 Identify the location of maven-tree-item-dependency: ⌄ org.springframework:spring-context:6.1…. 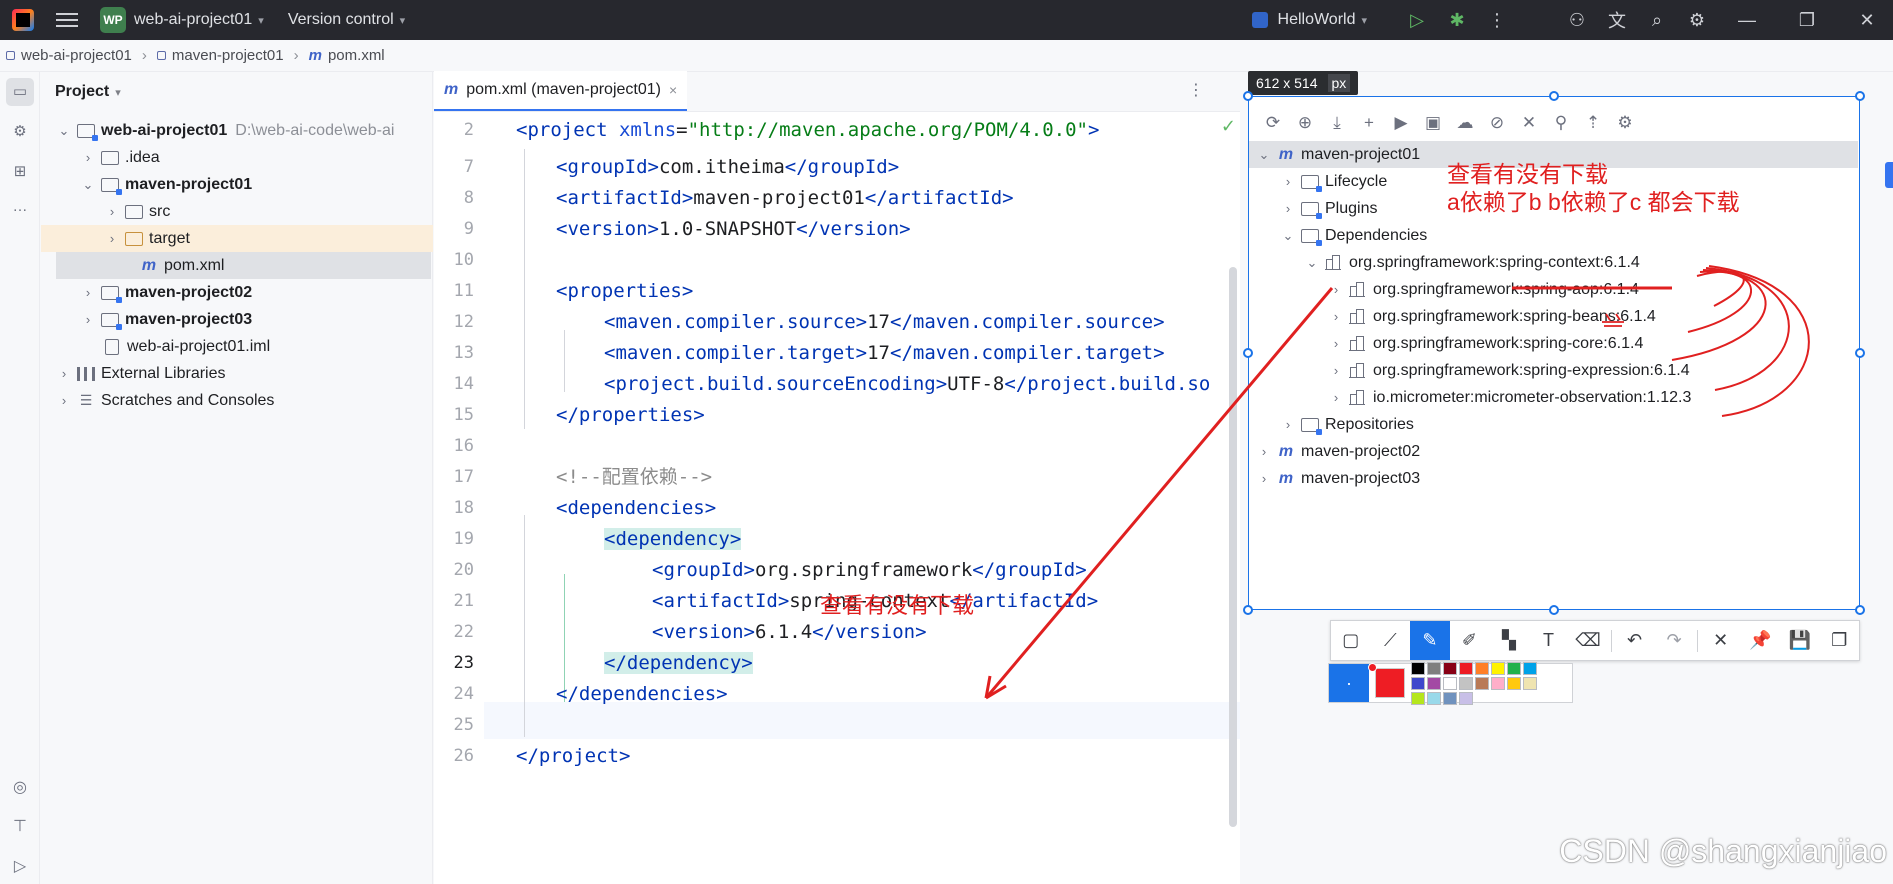
(1472, 262).